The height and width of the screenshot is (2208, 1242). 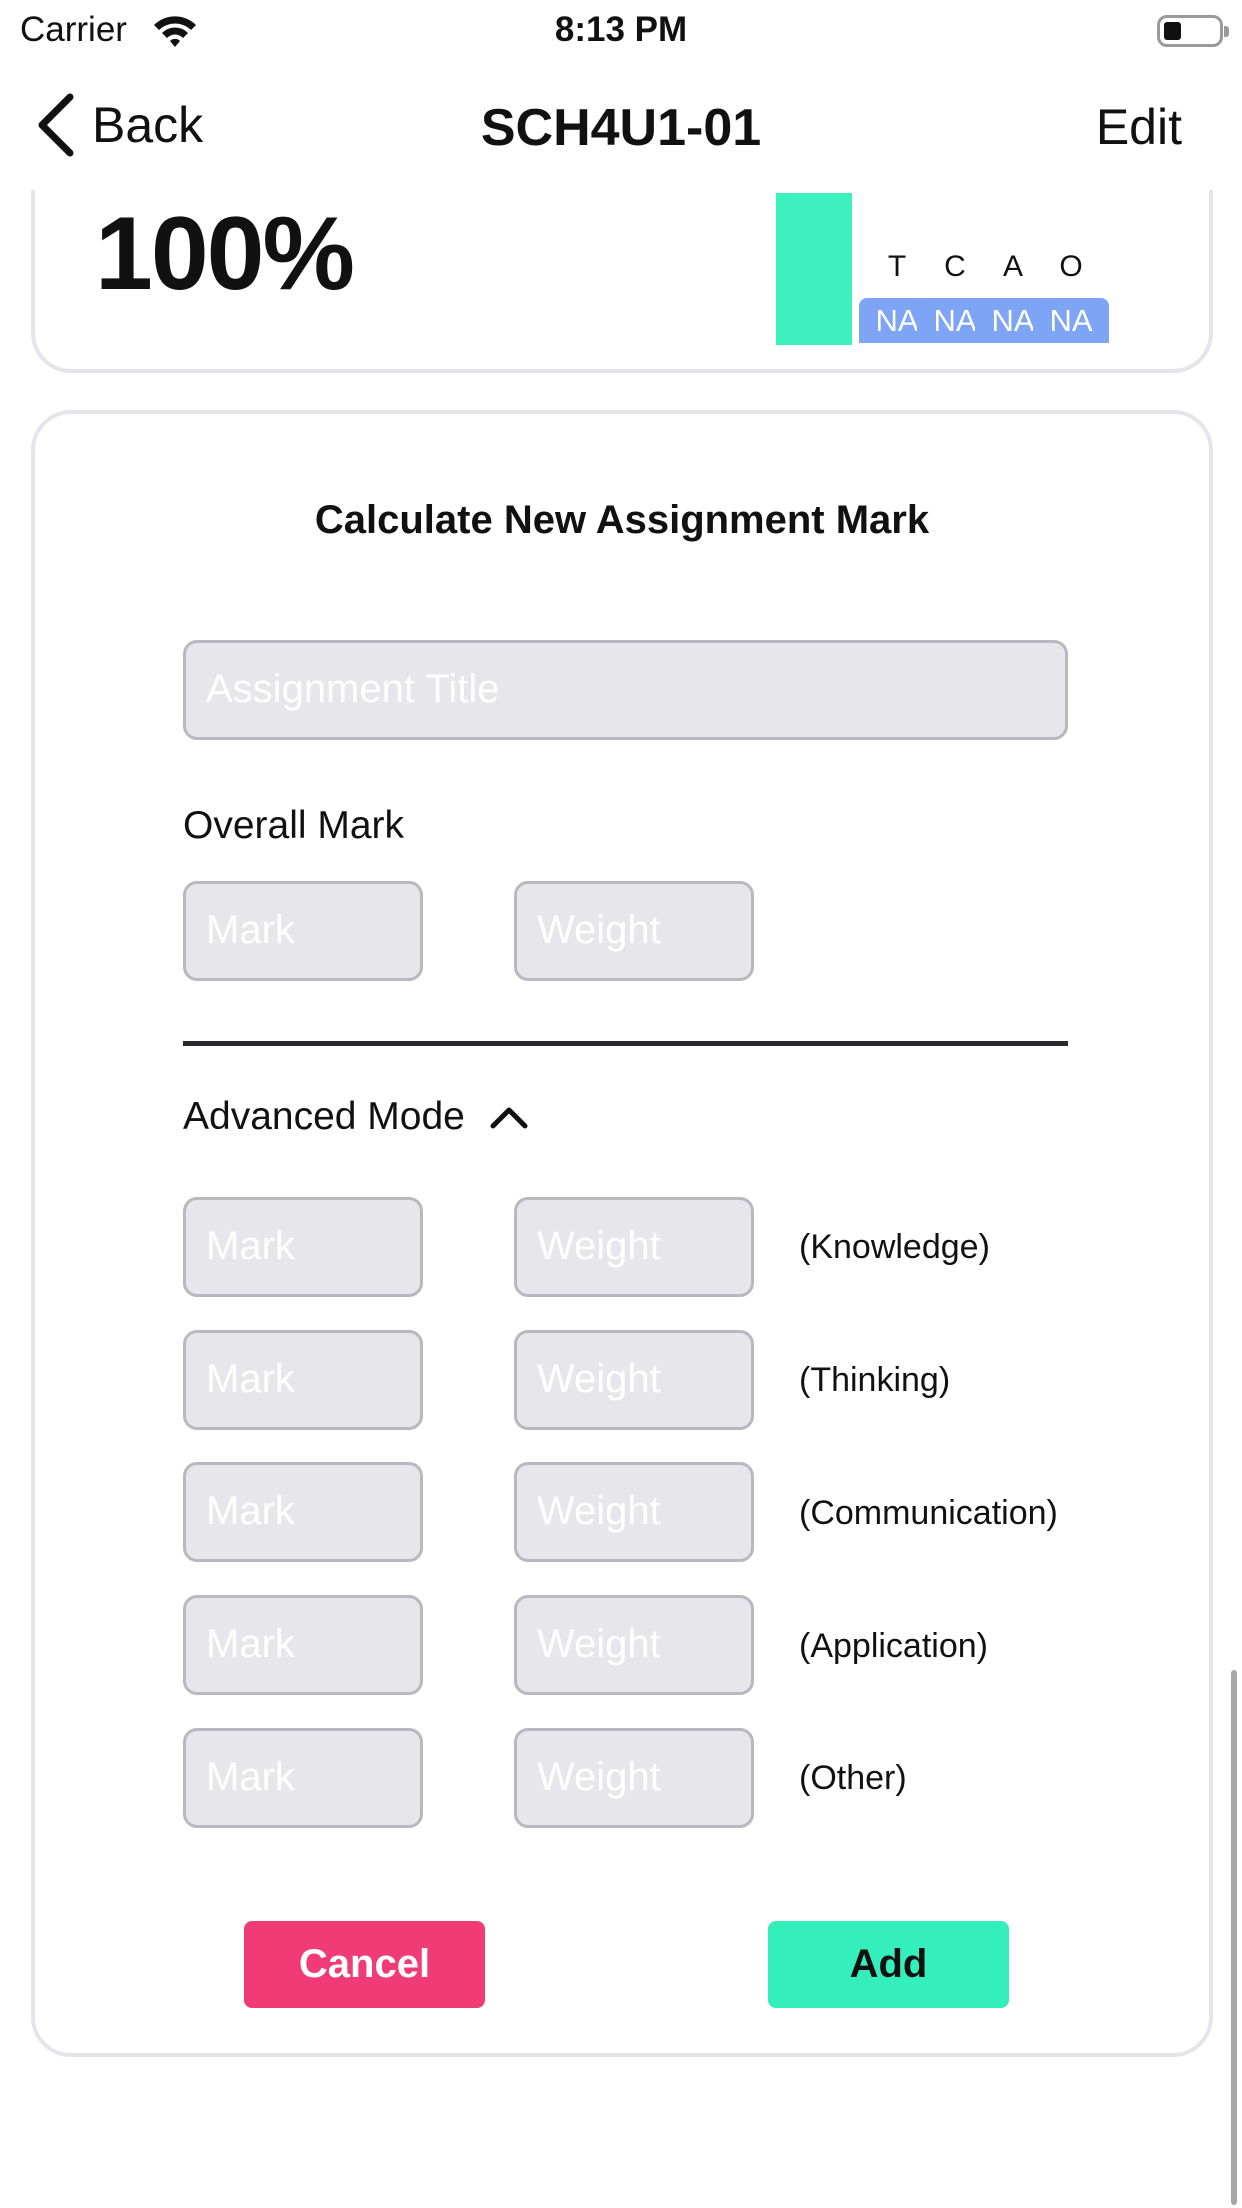 I want to click on communication-mark-input: Mark, so click(x=303, y=1512).